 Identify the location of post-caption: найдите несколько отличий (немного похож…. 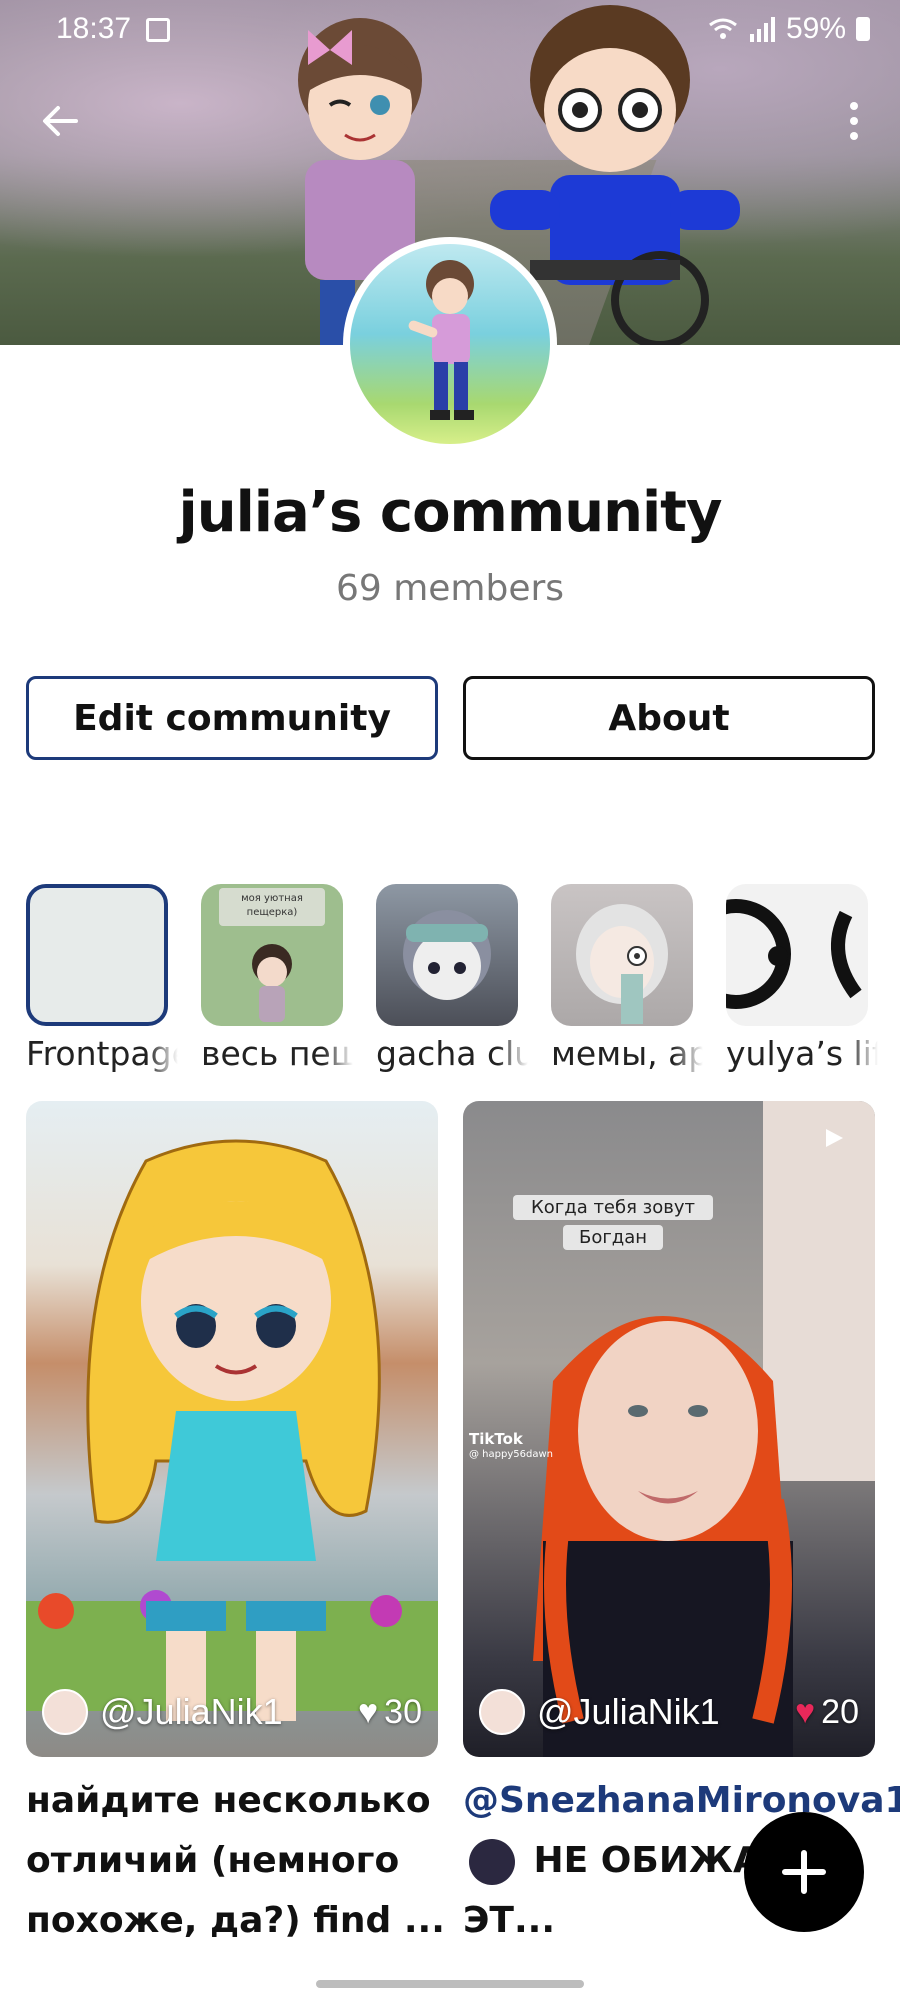
(236, 1861).